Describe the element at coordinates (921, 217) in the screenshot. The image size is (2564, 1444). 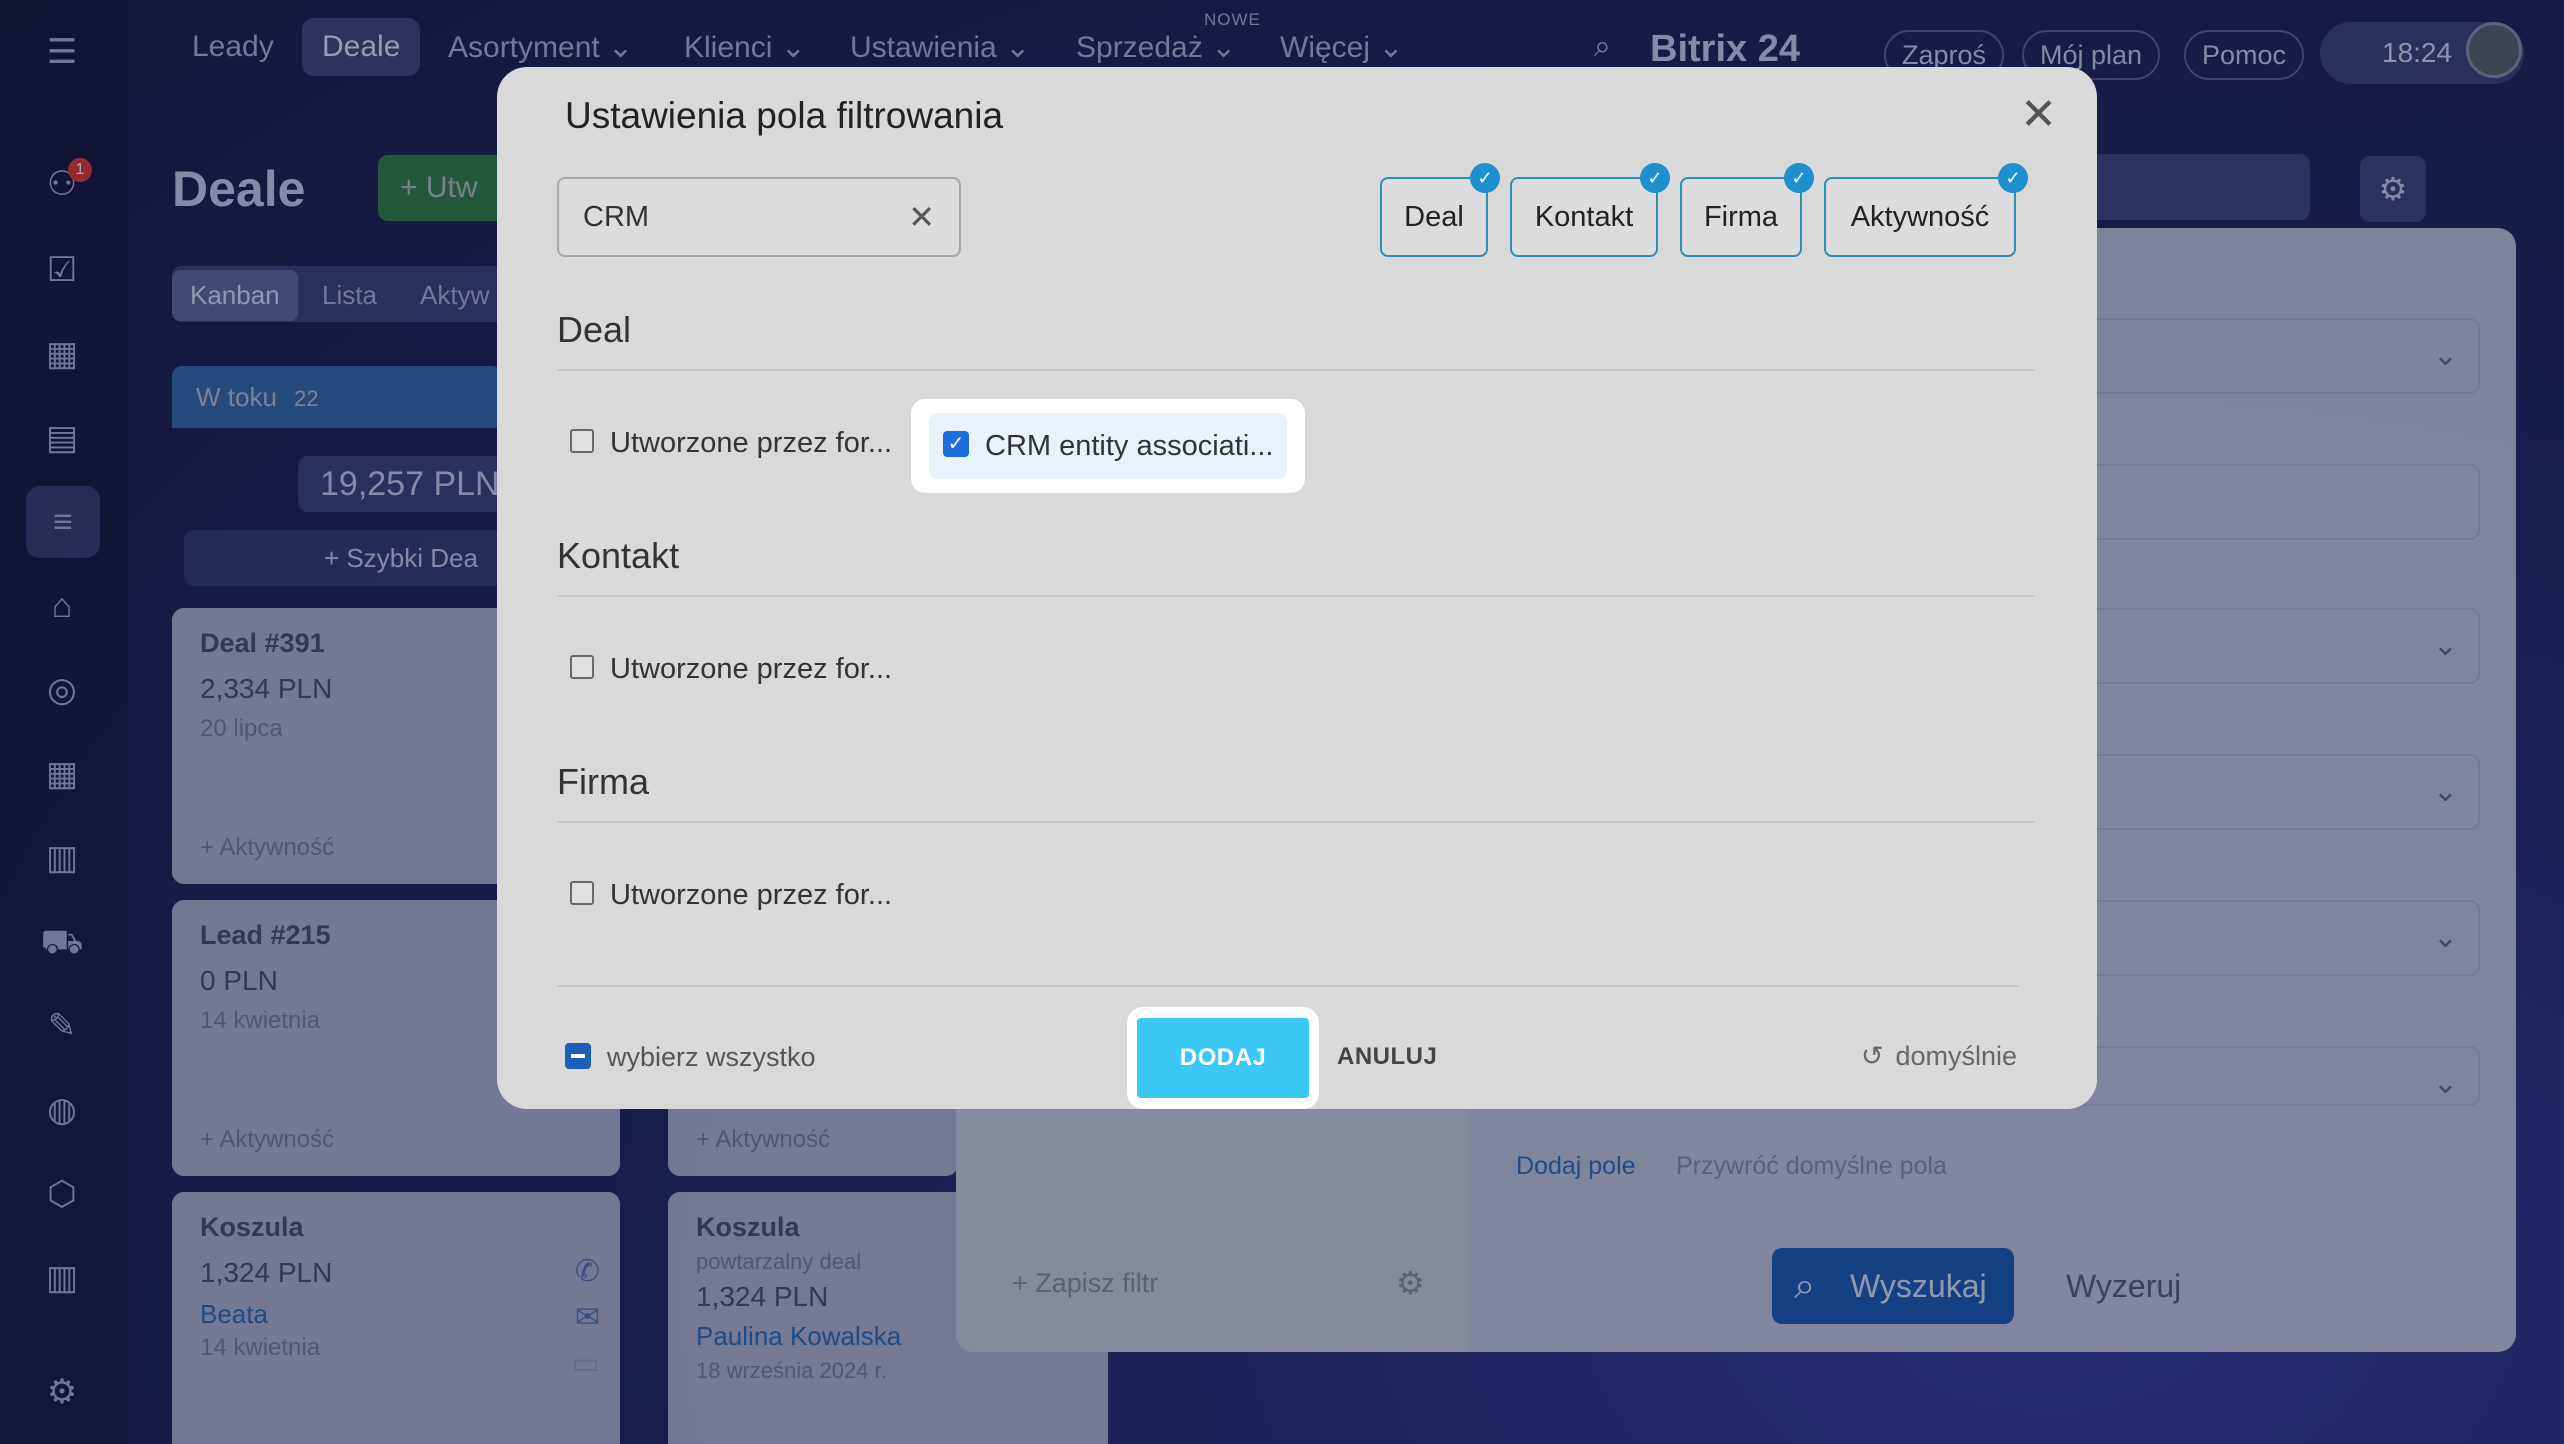
I see `clear-icon: ✕` at that location.